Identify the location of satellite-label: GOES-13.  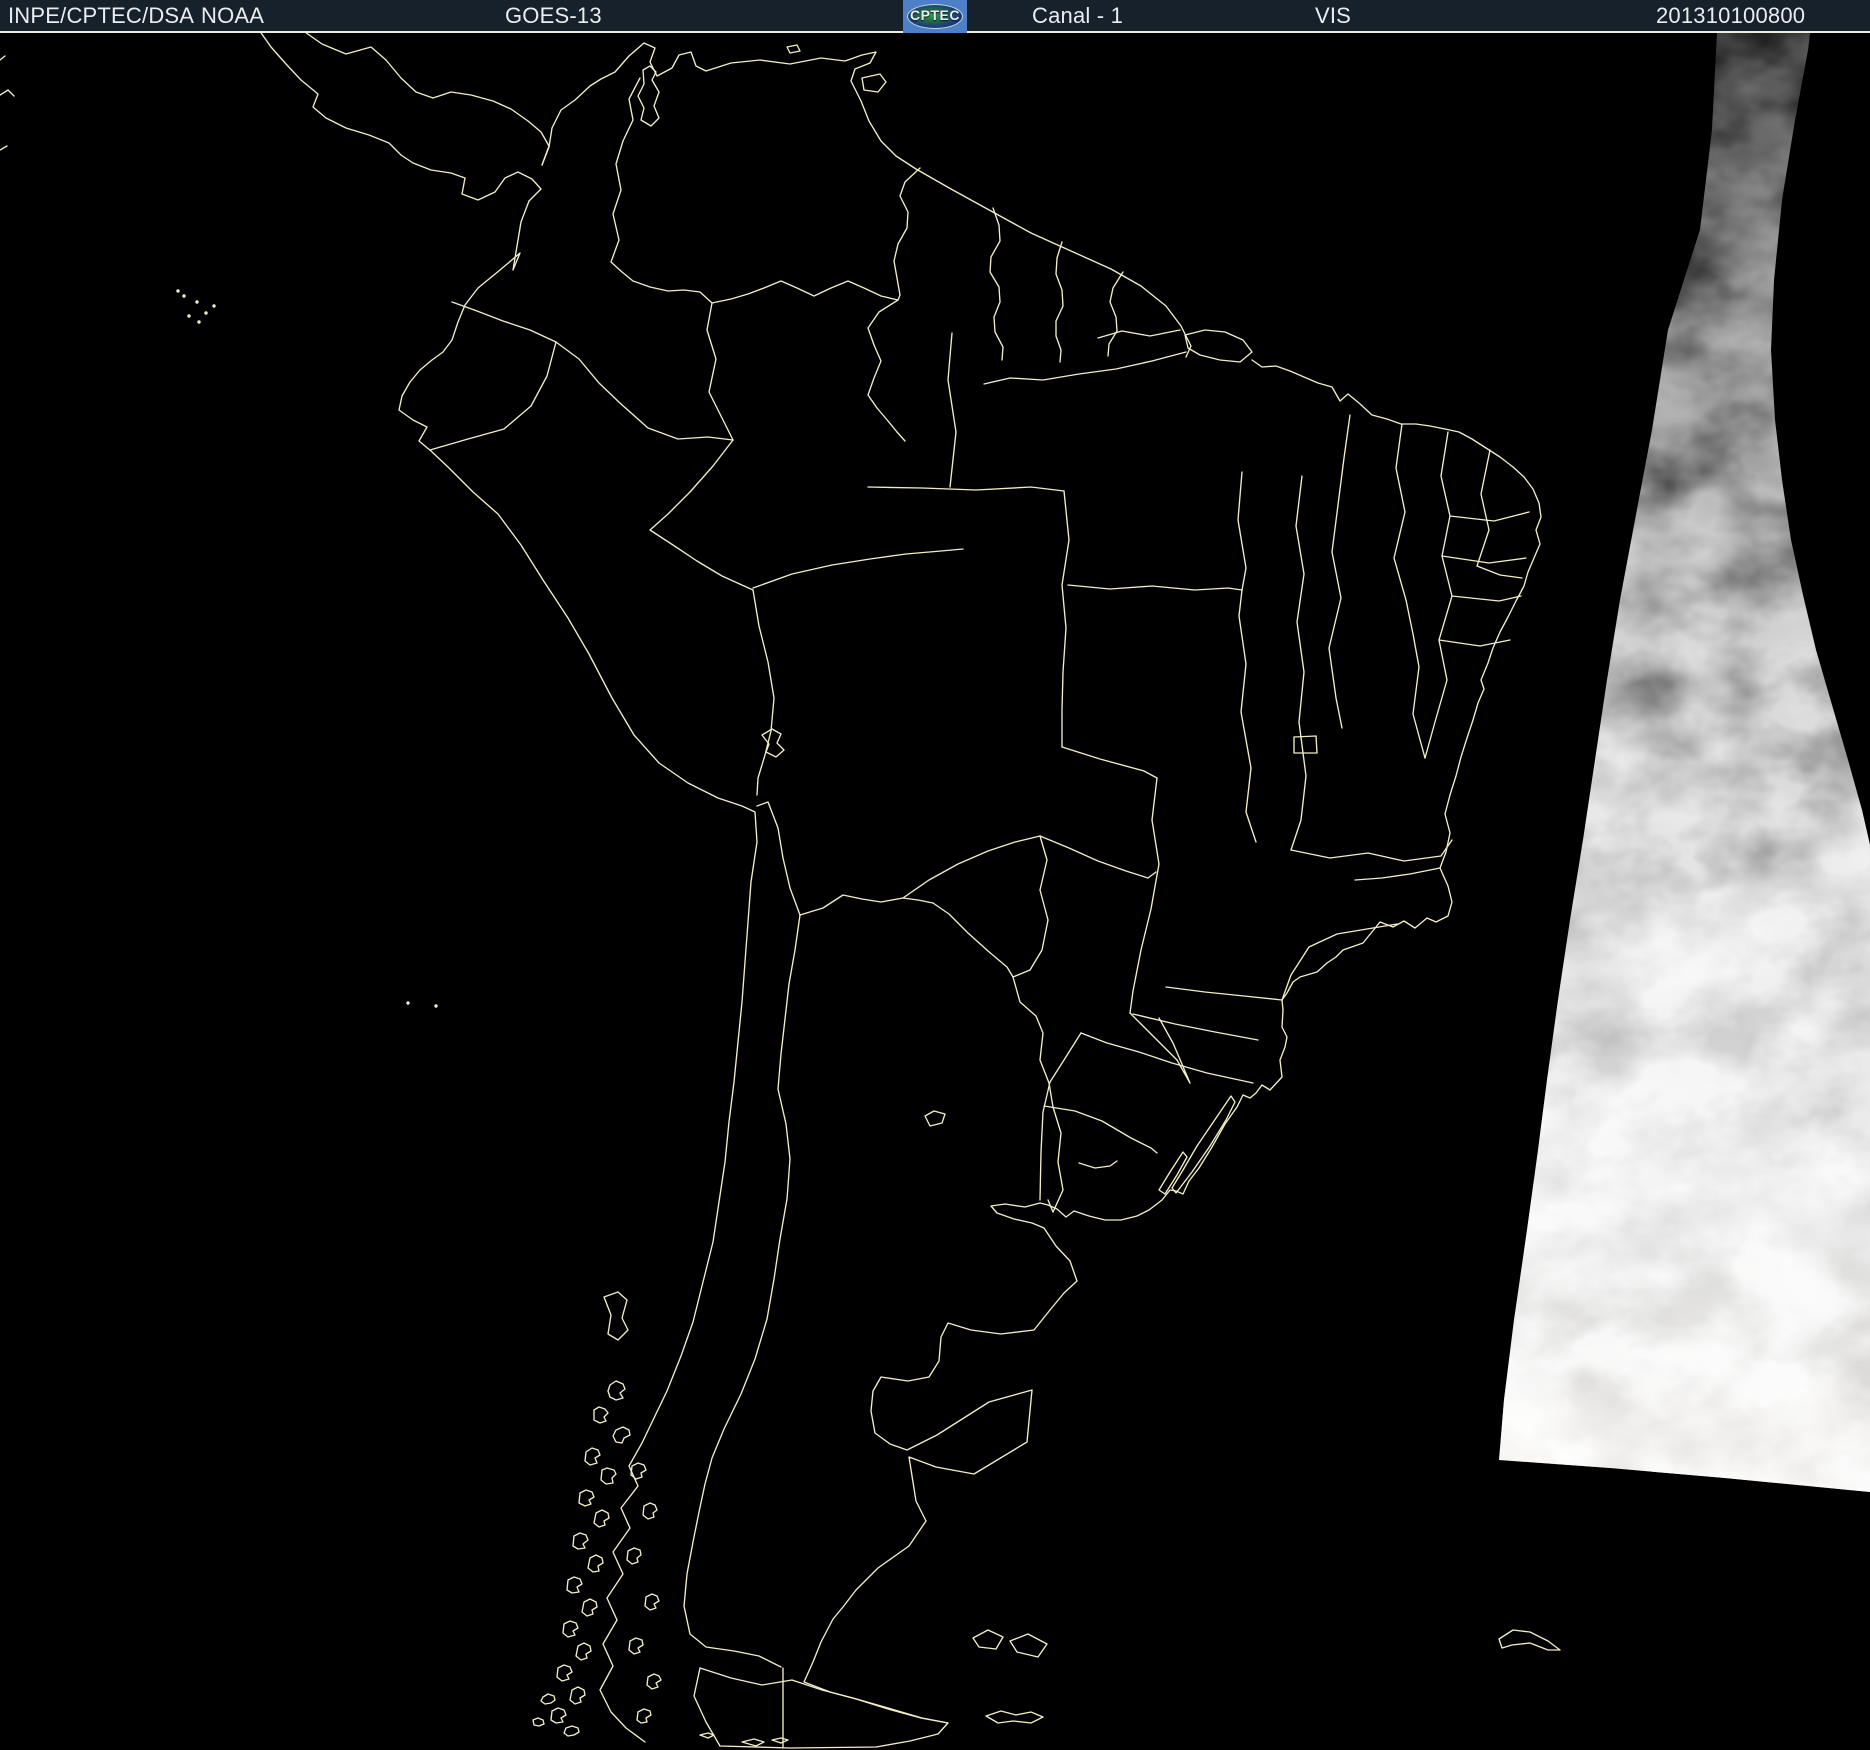
(553, 15).